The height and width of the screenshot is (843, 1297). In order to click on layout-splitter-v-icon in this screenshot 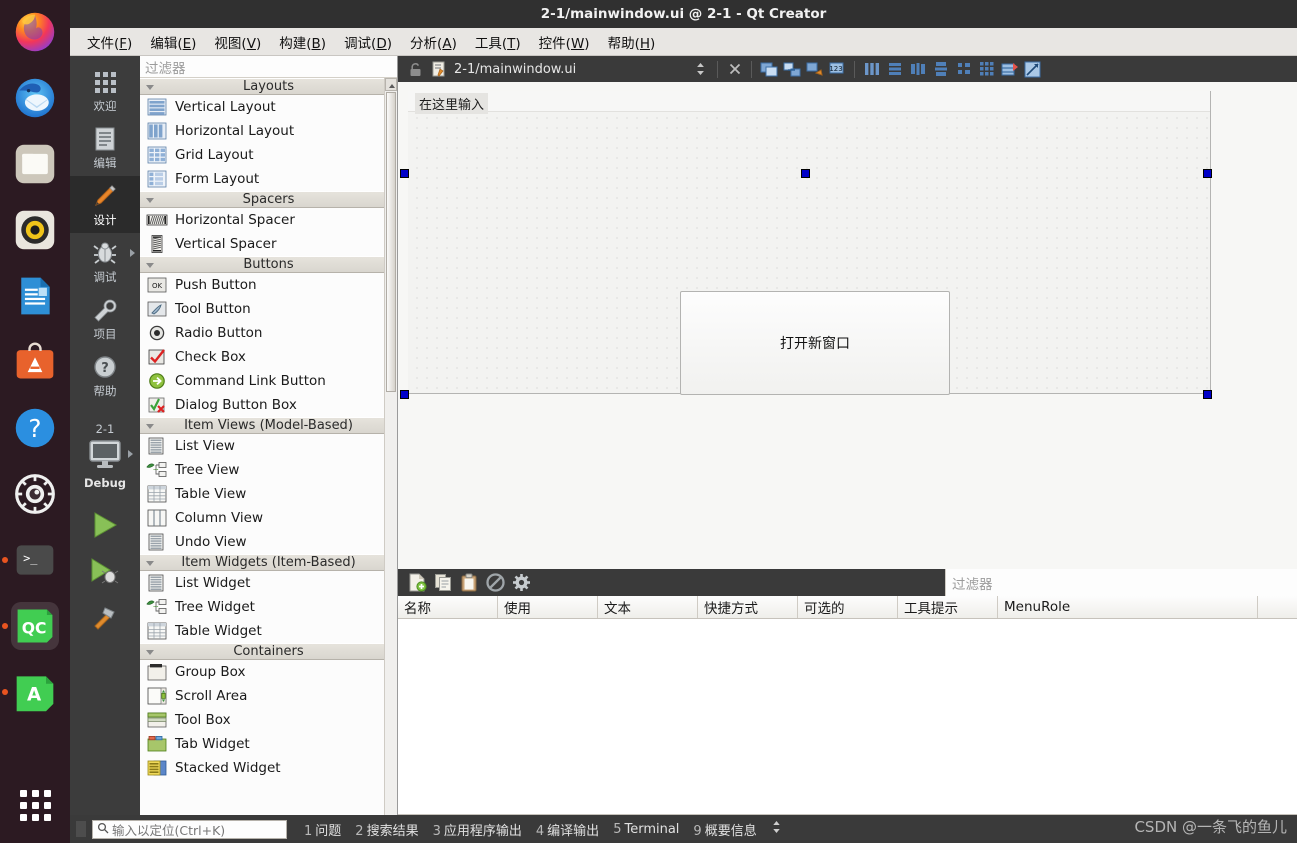, I will do `click(940, 69)`.